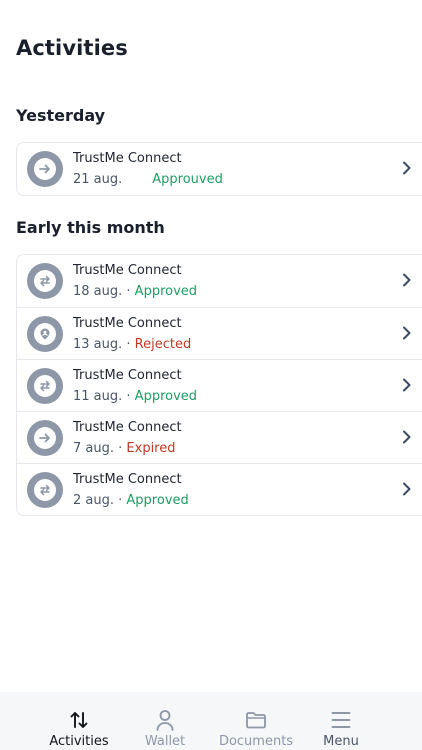 The width and height of the screenshot is (422, 750). I want to click on activity-row: TrustMe Connect 18 aug. · Approved, so click(219, 281).